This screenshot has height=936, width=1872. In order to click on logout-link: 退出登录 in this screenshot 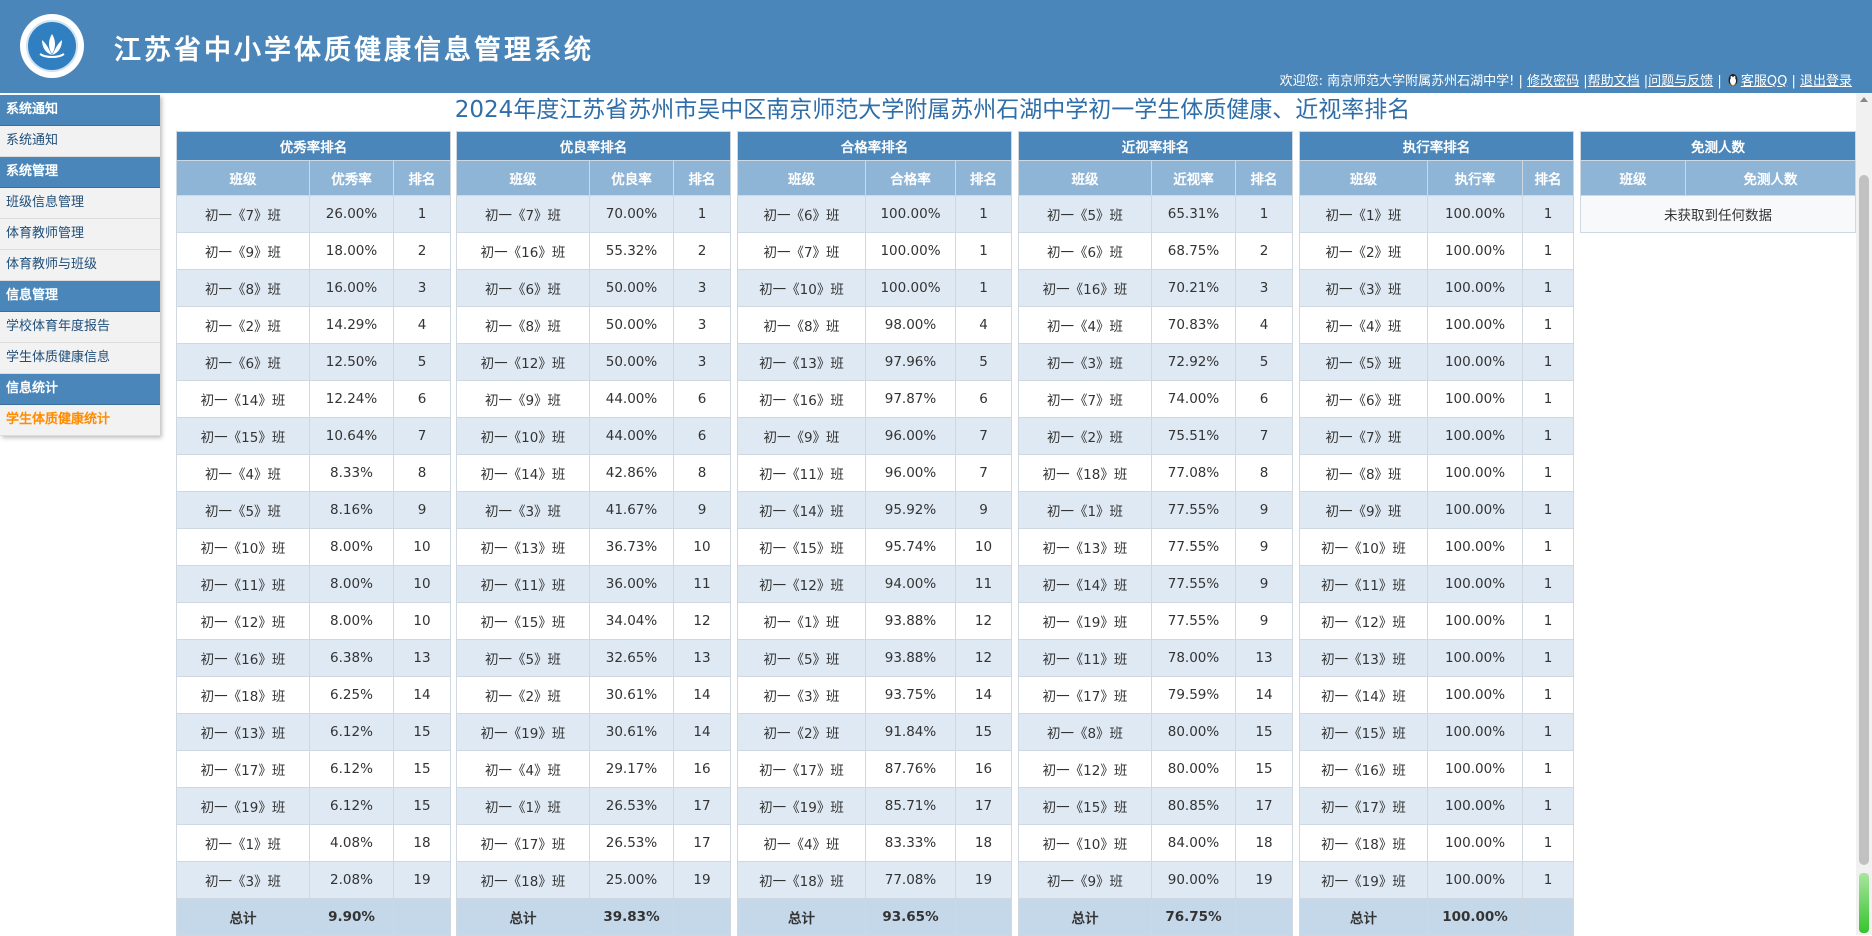, I will do `click(1826, 81)`.